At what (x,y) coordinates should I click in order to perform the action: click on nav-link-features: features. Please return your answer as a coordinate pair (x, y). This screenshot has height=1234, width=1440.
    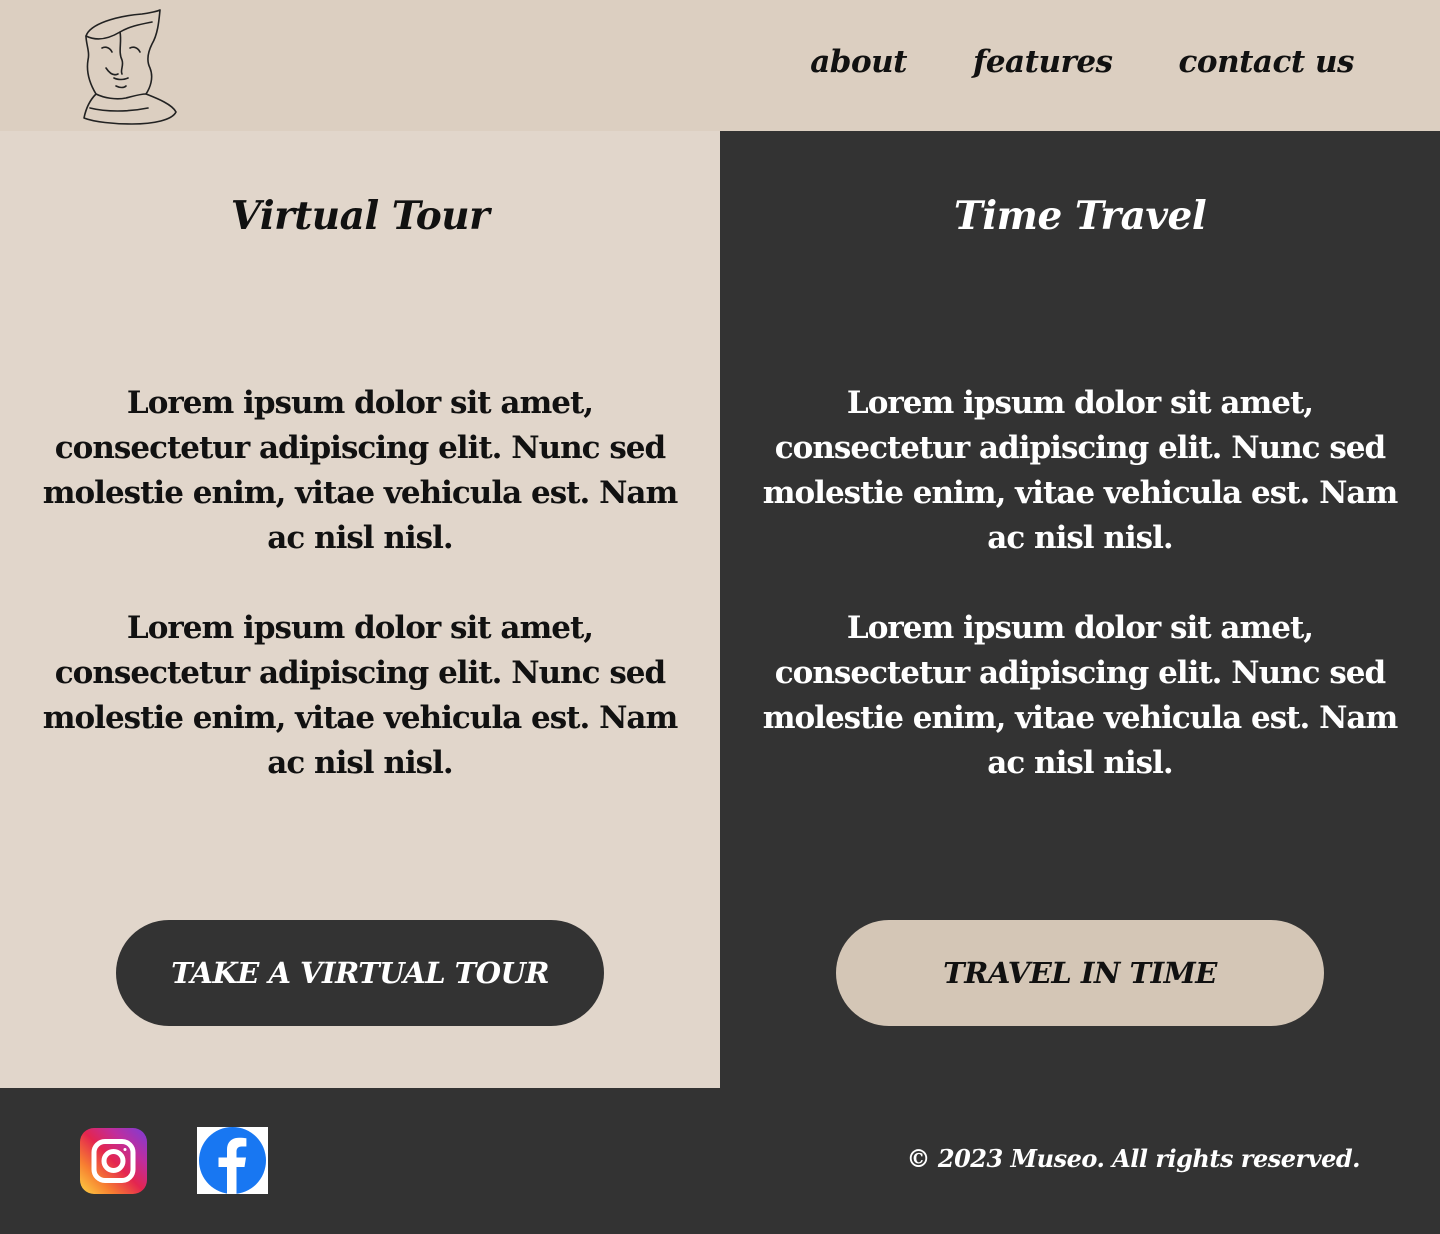
    Looking at the image, I should click on (1043, 62).